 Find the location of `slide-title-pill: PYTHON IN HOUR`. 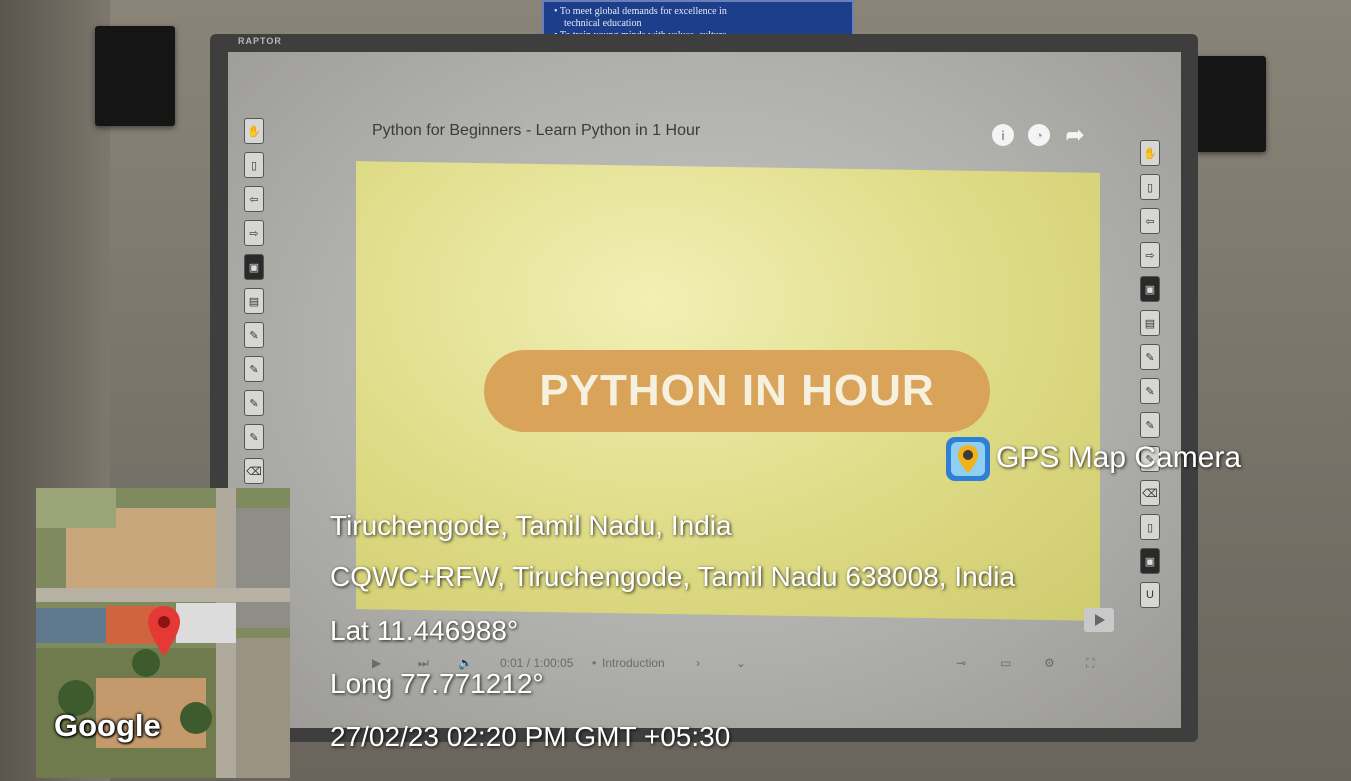

slide-title-pill: PYTHON IN HOUR is located at coordinates (737, 391).